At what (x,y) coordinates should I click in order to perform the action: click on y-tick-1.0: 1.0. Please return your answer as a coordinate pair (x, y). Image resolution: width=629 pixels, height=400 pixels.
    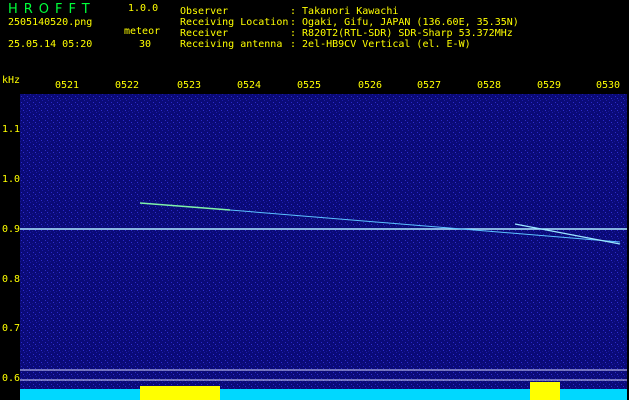
    Looking at the image, I should click on (11, 179).